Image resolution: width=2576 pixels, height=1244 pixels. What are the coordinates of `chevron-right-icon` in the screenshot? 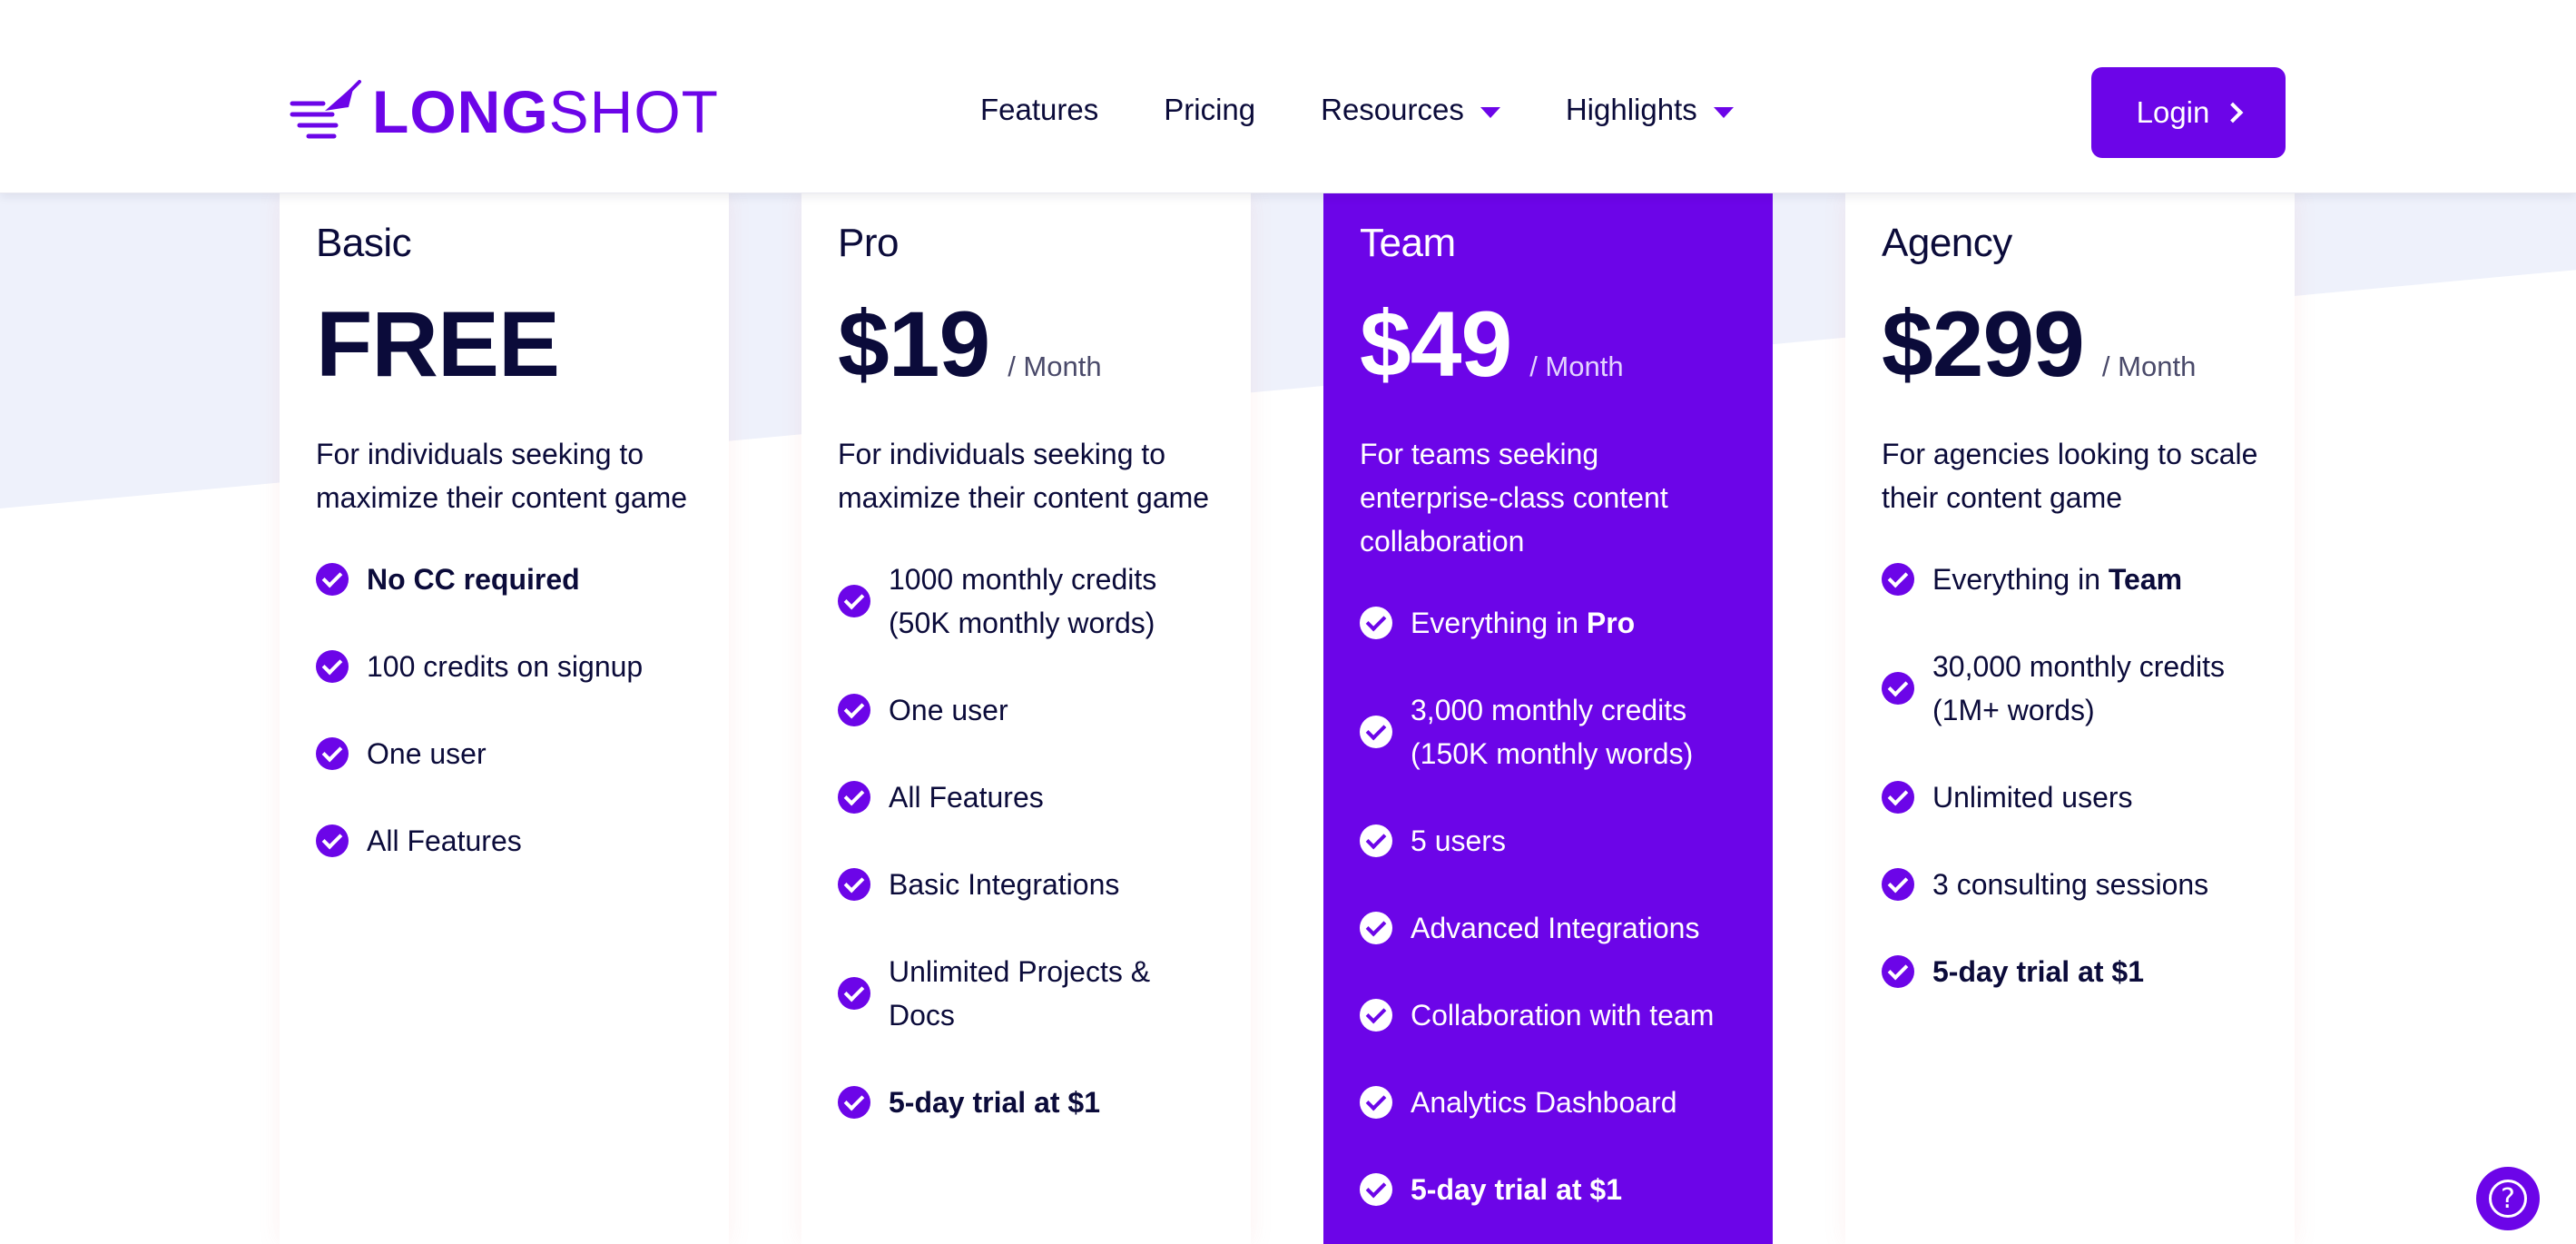 It's located at (2233, 112).